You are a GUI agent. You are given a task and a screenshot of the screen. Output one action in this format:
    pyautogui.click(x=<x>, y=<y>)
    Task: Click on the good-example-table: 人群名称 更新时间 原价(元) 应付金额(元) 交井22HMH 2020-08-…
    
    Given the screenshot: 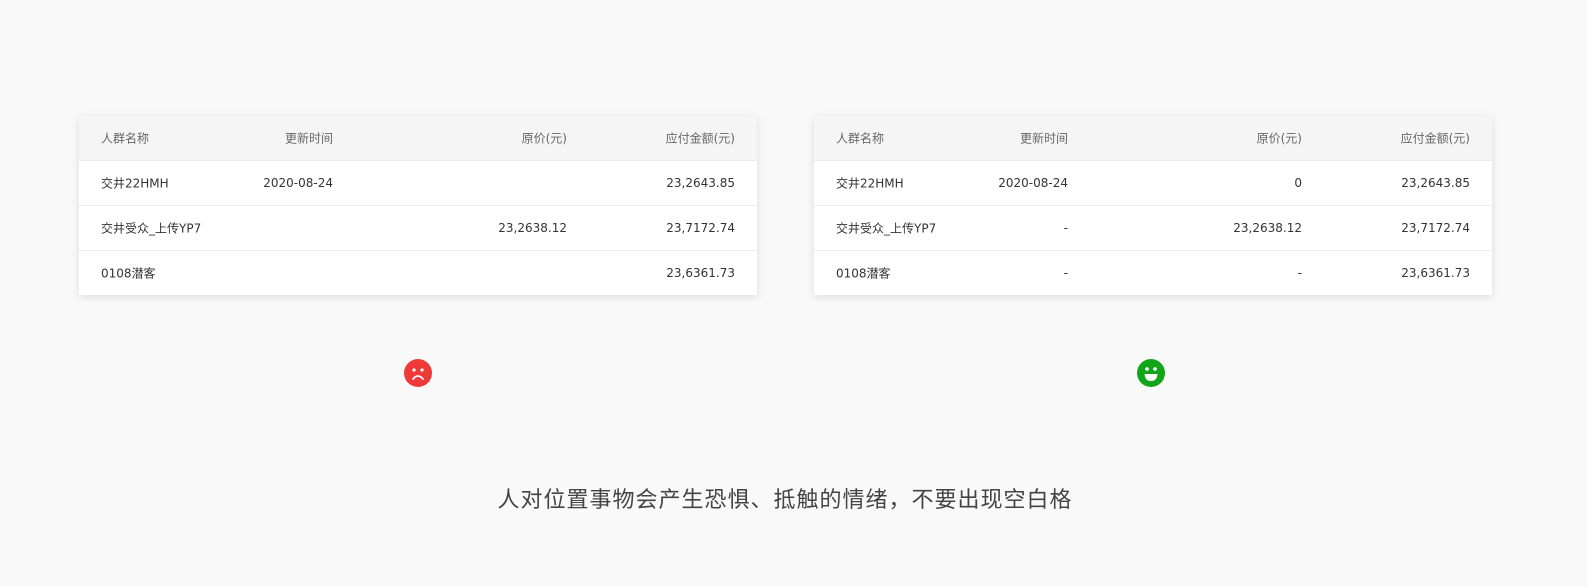 What is the action you would take?
    pyautogui.click(x=1153, y=205)
    